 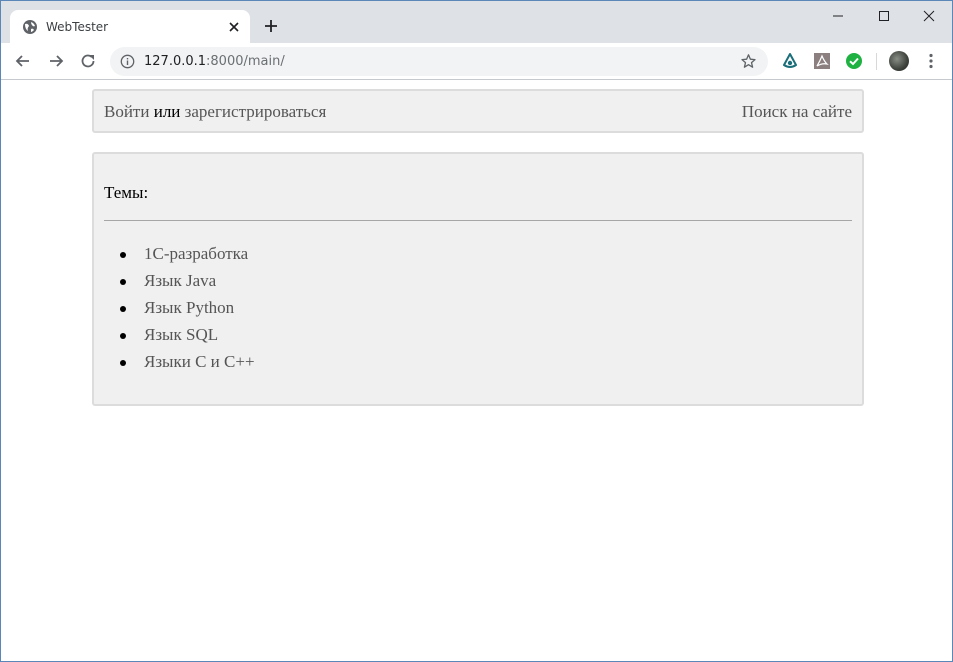 What do you see at coordinates (797, 112) in the screenshot?
I see `site-search-link: Поиск на сайте` at bounding box center [797, 112].